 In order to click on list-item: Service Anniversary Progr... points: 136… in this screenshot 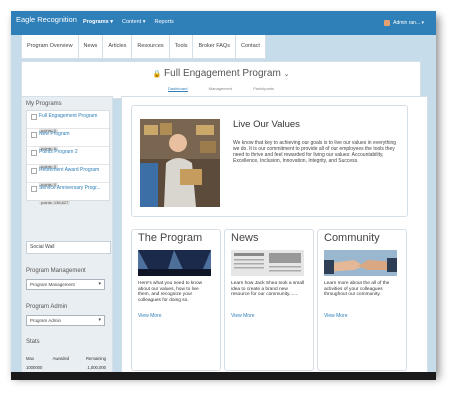, I will do `click(68, 194)`.